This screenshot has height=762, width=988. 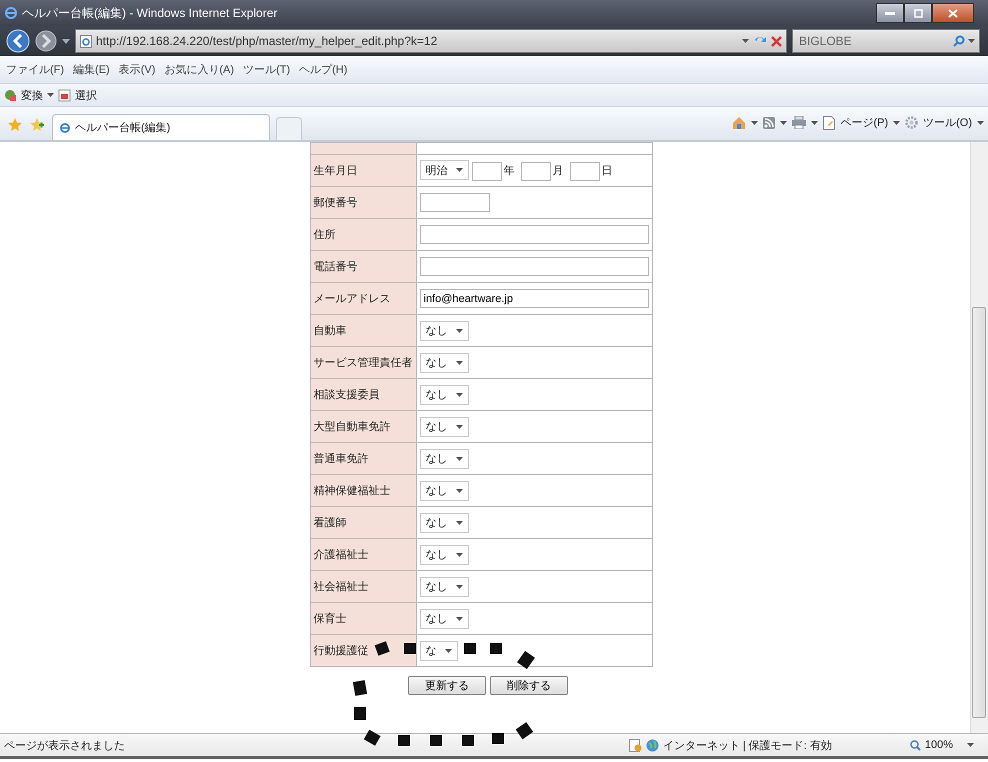 I want to click on field-label: 住所, so click(x=363, y=234).